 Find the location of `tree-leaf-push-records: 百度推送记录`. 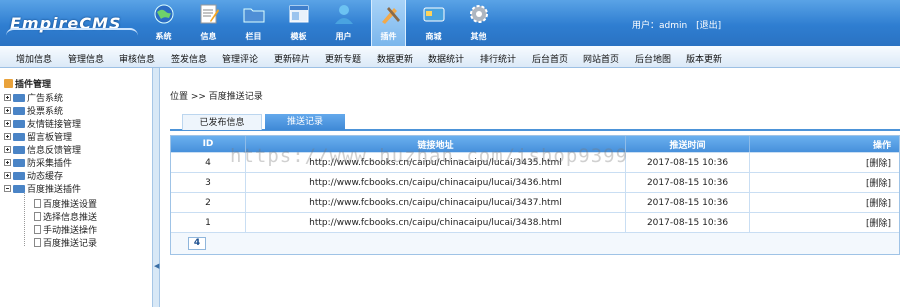

tree-leaf-push-records: 百度推送记录 is located at coordinates (65, 242).